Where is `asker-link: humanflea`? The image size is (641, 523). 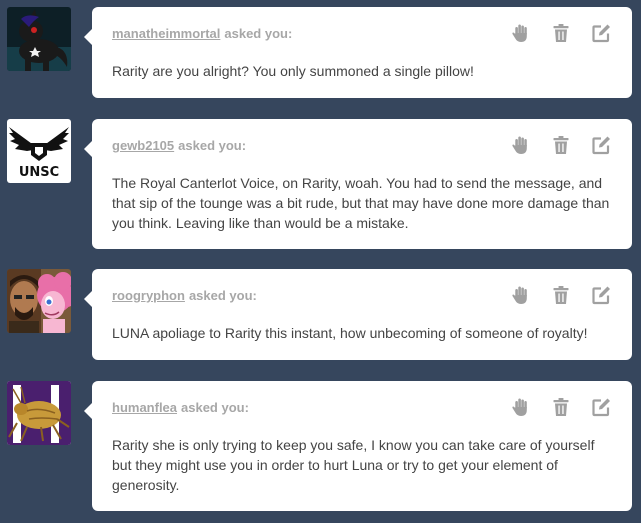
asker-link: humanflea is located at coordinates (144, 407).